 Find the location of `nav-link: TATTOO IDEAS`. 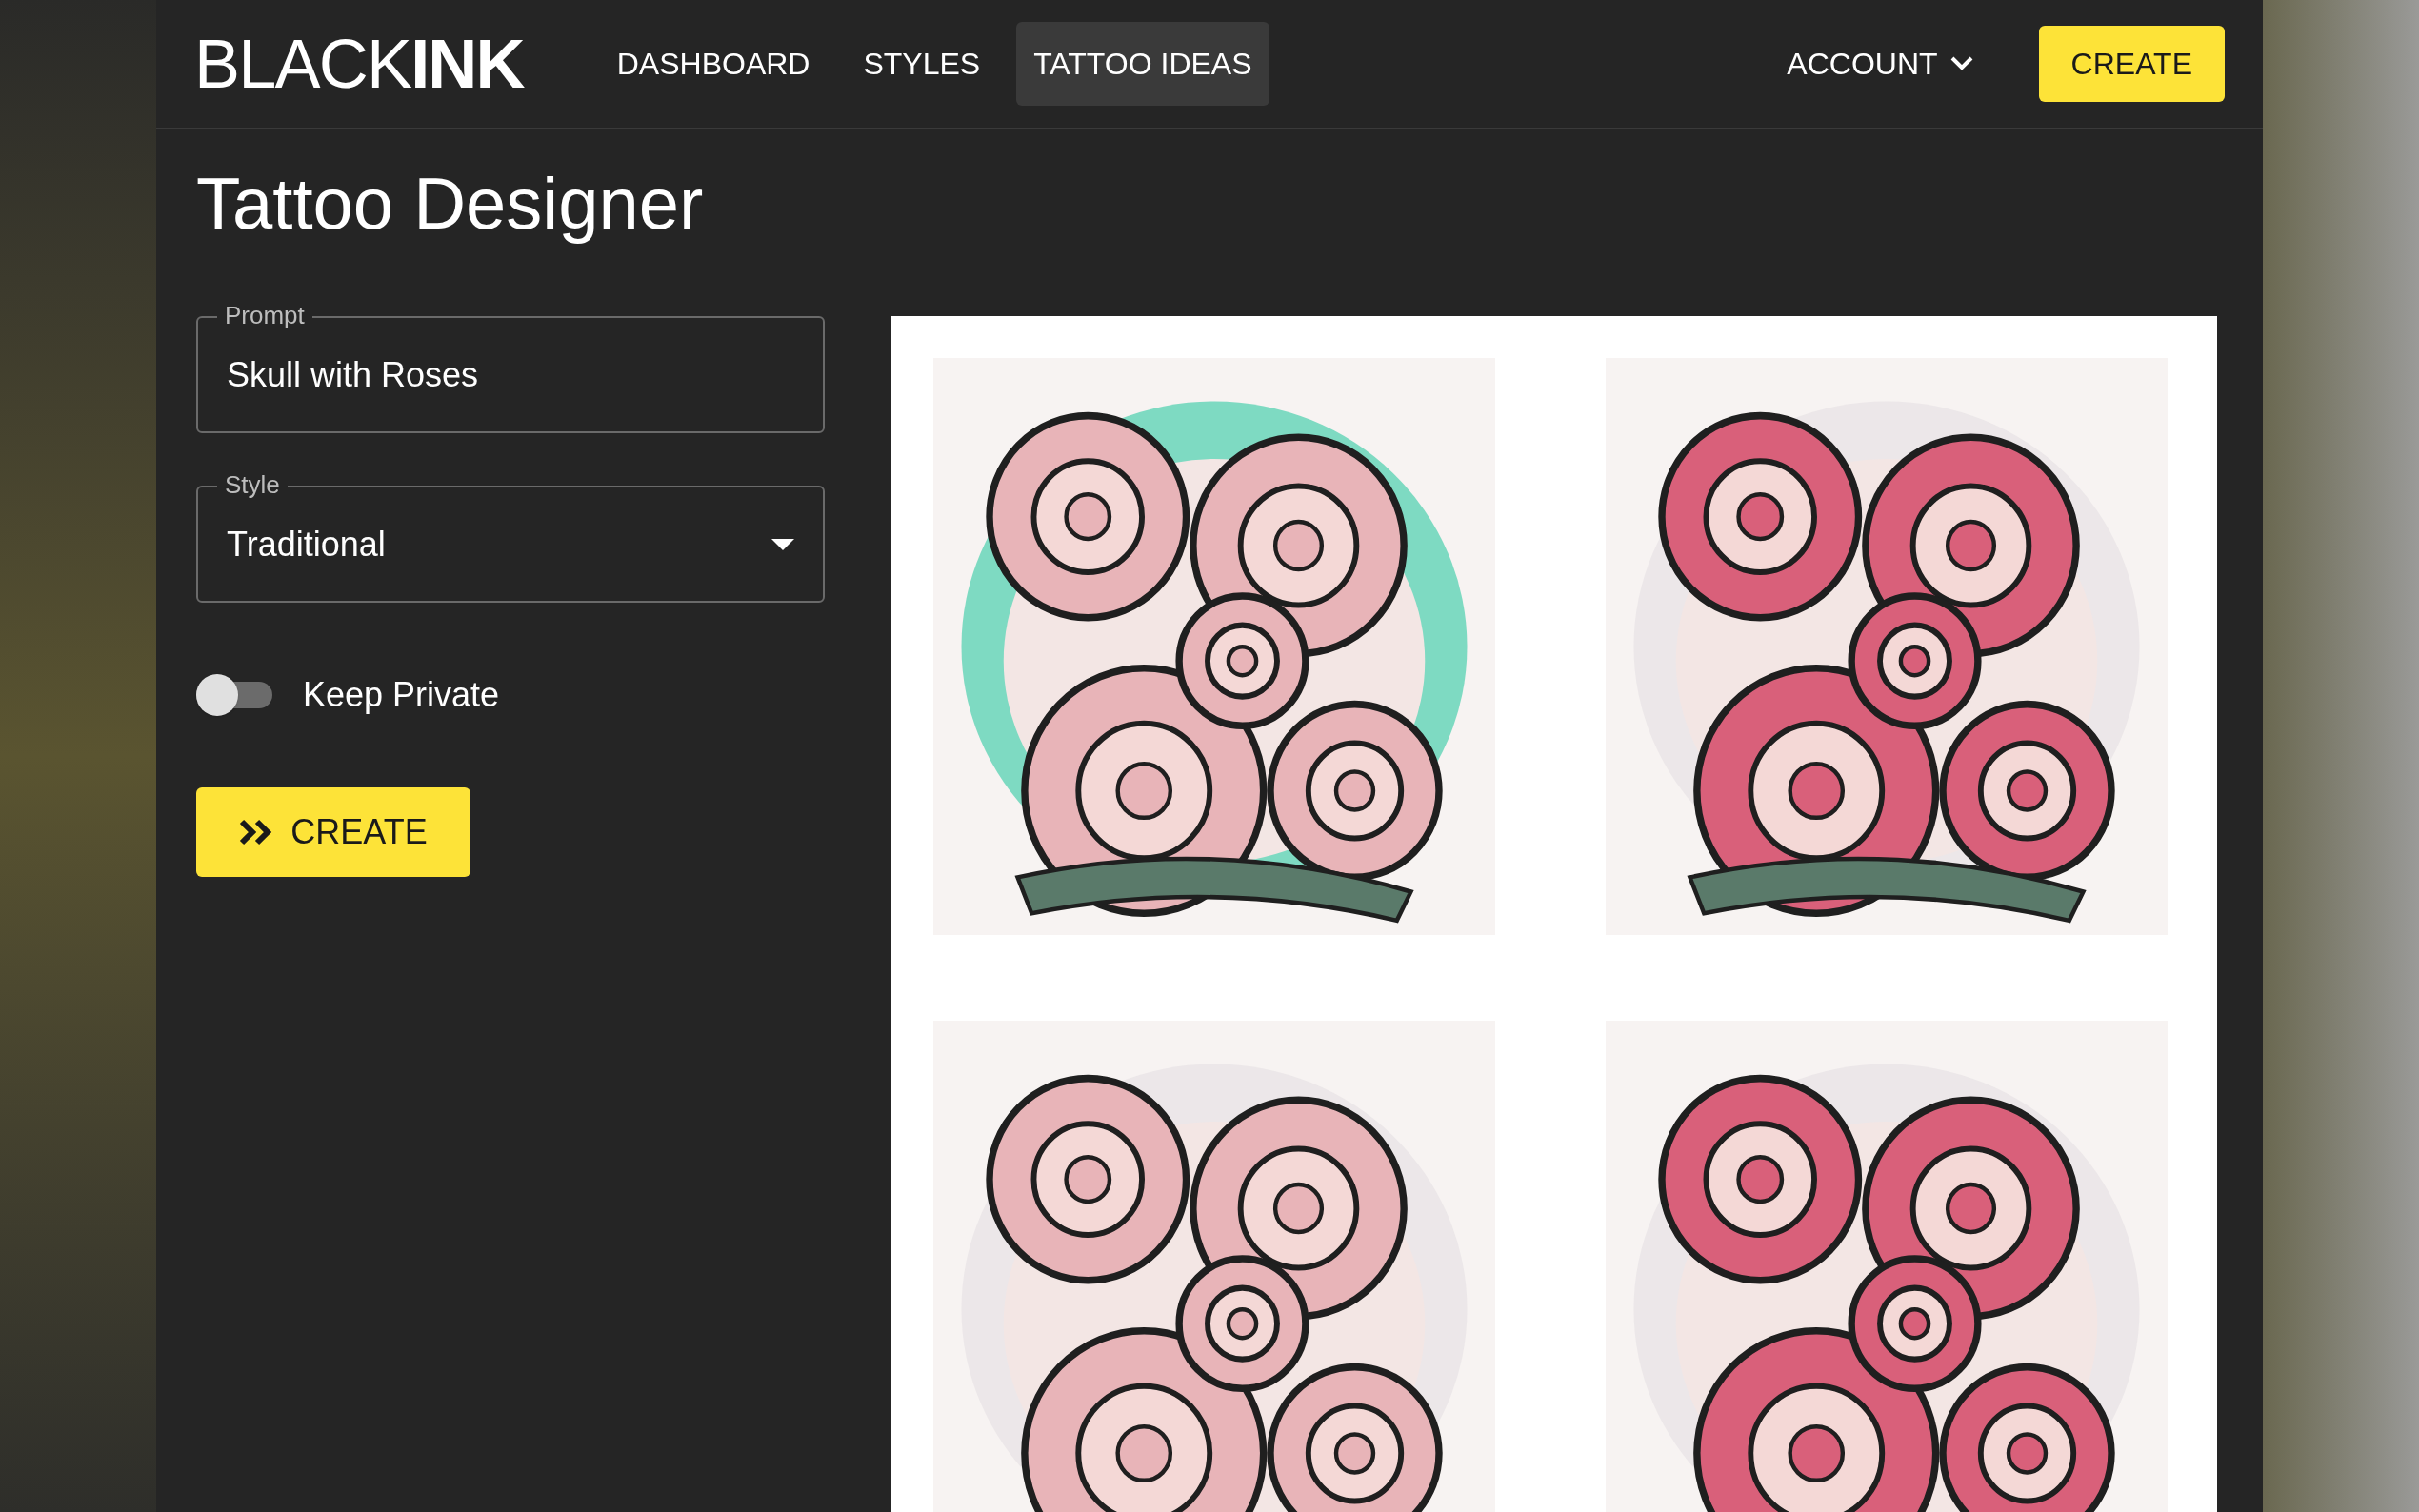

nav-link: TATTOO IDEAS is located at coordinates (1142, 64).